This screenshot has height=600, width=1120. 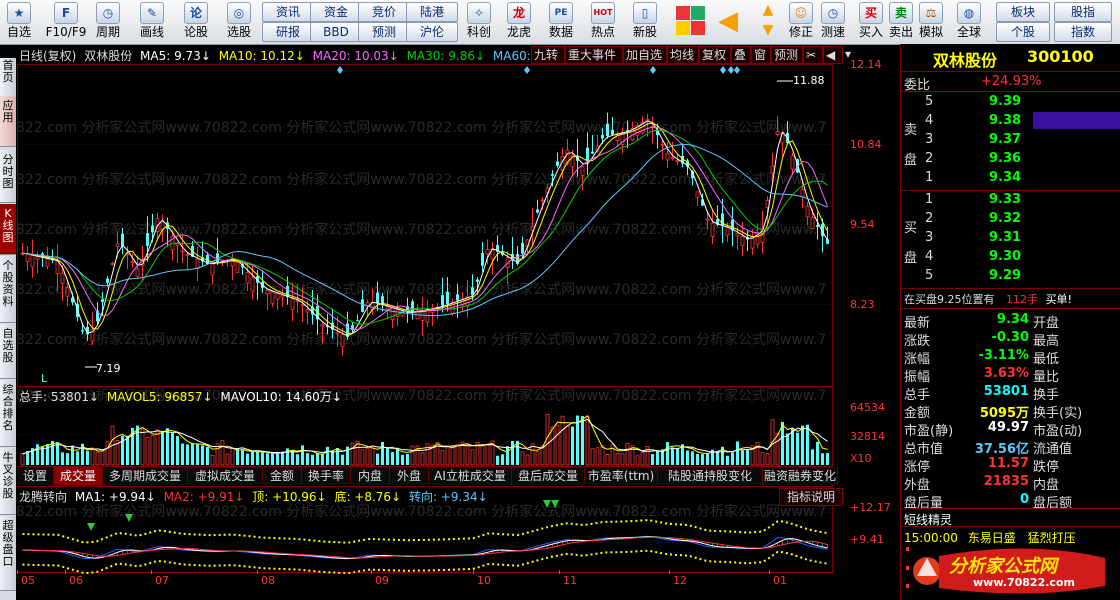 I want to click on tab-ranking: 综合排名, so click(x=8, y=413).